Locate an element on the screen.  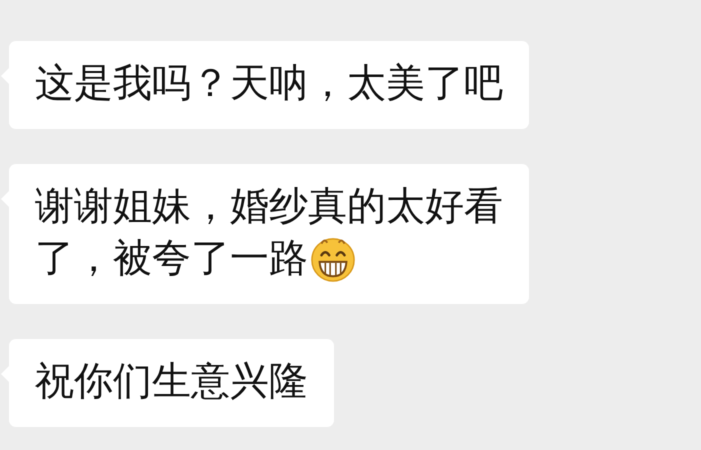
message-text: 祝你们生意兴隆 is located at coordinates (171, 382).